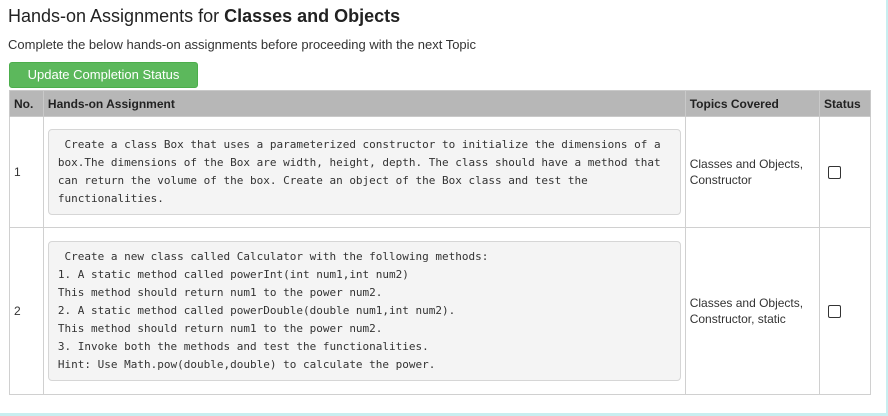  I want to click on row-number: 1, so click(26, 172).